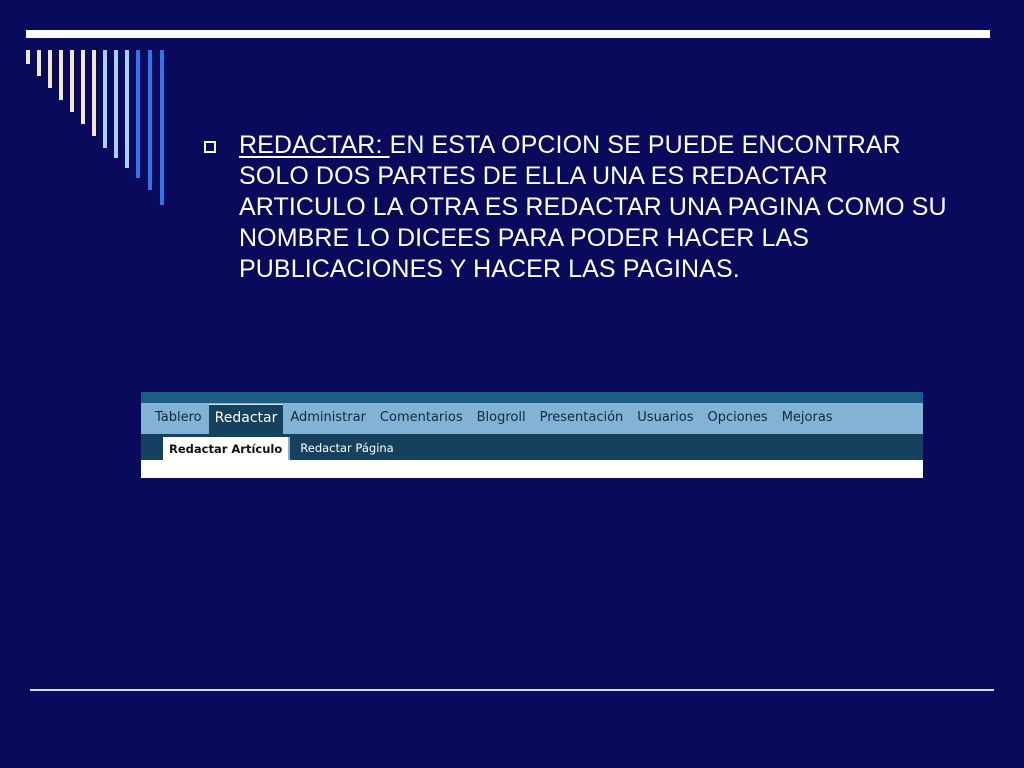  I want to click on hollow-square-icon, so click(210, 147).